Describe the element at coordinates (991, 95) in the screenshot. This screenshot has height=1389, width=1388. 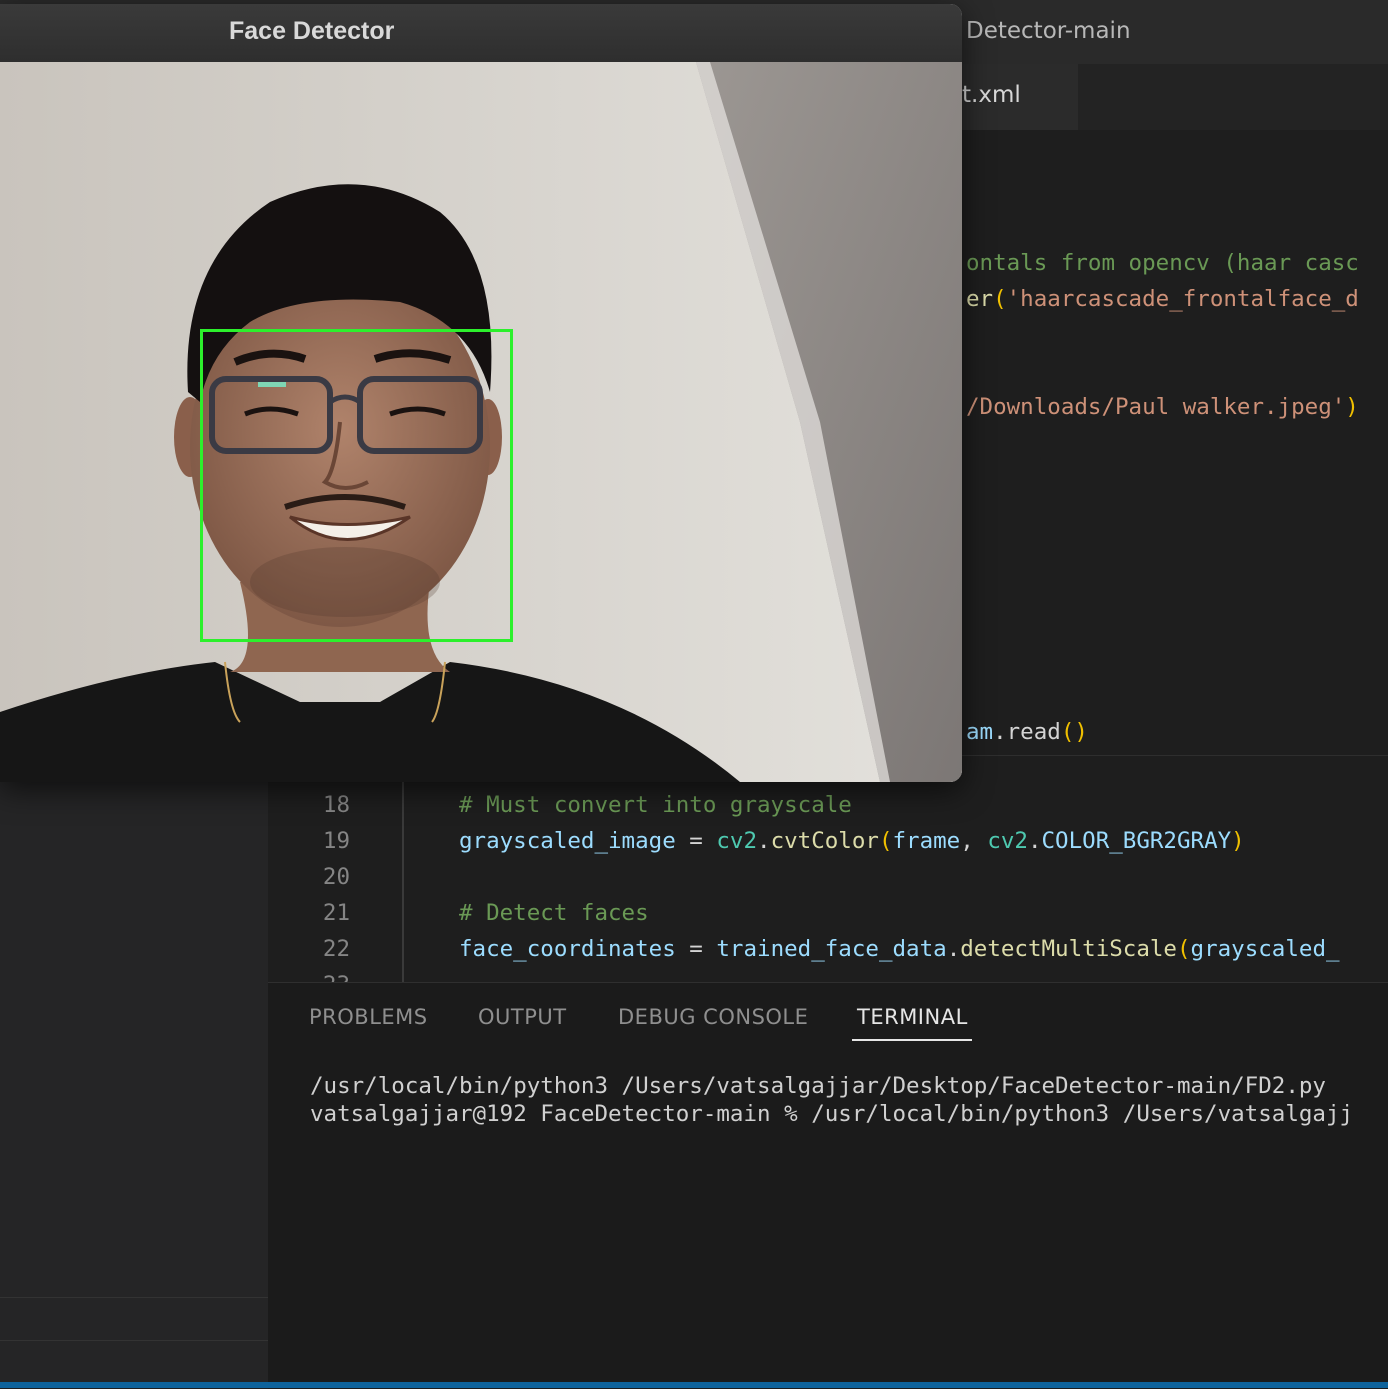
I see `editor-tab-label: t.xml` at that location.